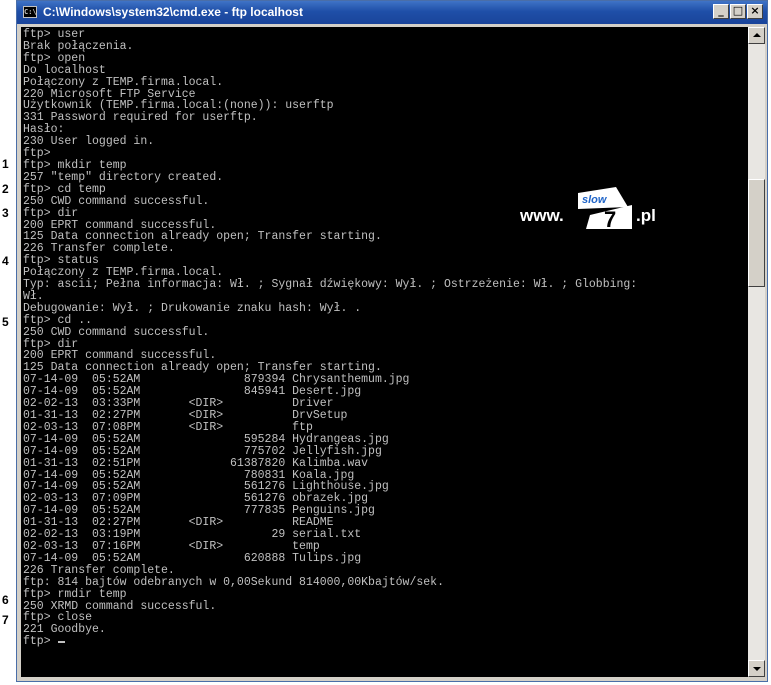 The height and width of the screenshot is (685, 771). Describe the element at coordinates (610, 219) in the screenshot. I see `logo-number: 7` at that location.